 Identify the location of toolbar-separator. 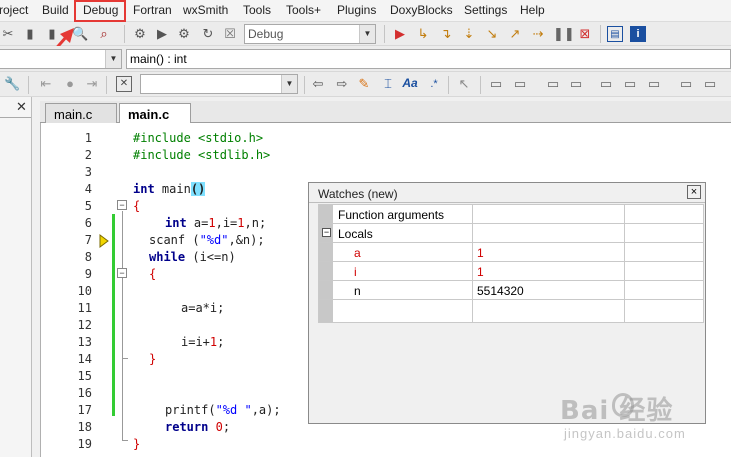
(124, 34).